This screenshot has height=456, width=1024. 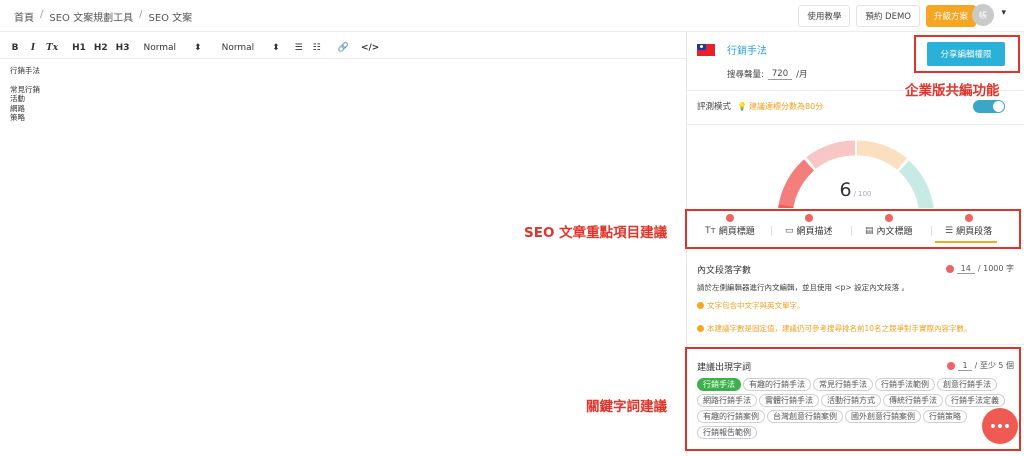 I want to click on code-icon: </>, so click(x=370, y=48).